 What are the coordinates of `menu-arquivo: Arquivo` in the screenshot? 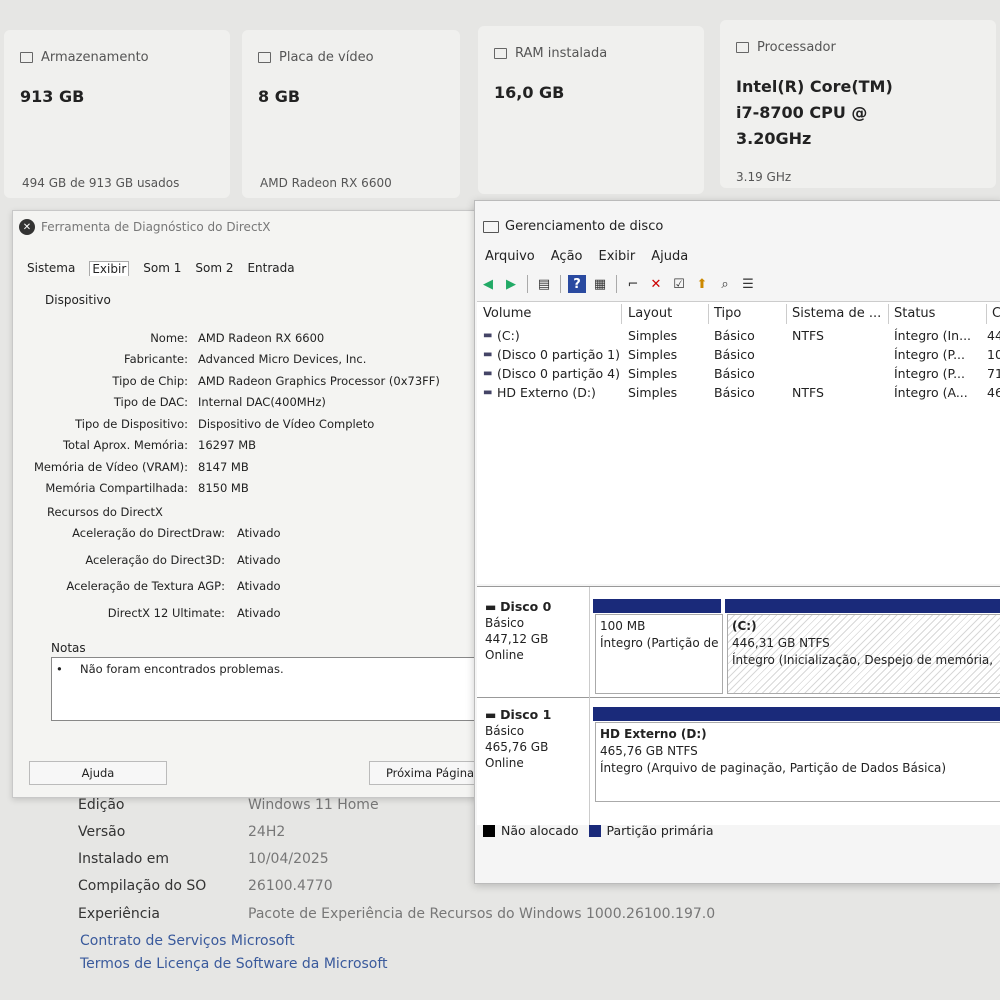 It's located at (510, 256).